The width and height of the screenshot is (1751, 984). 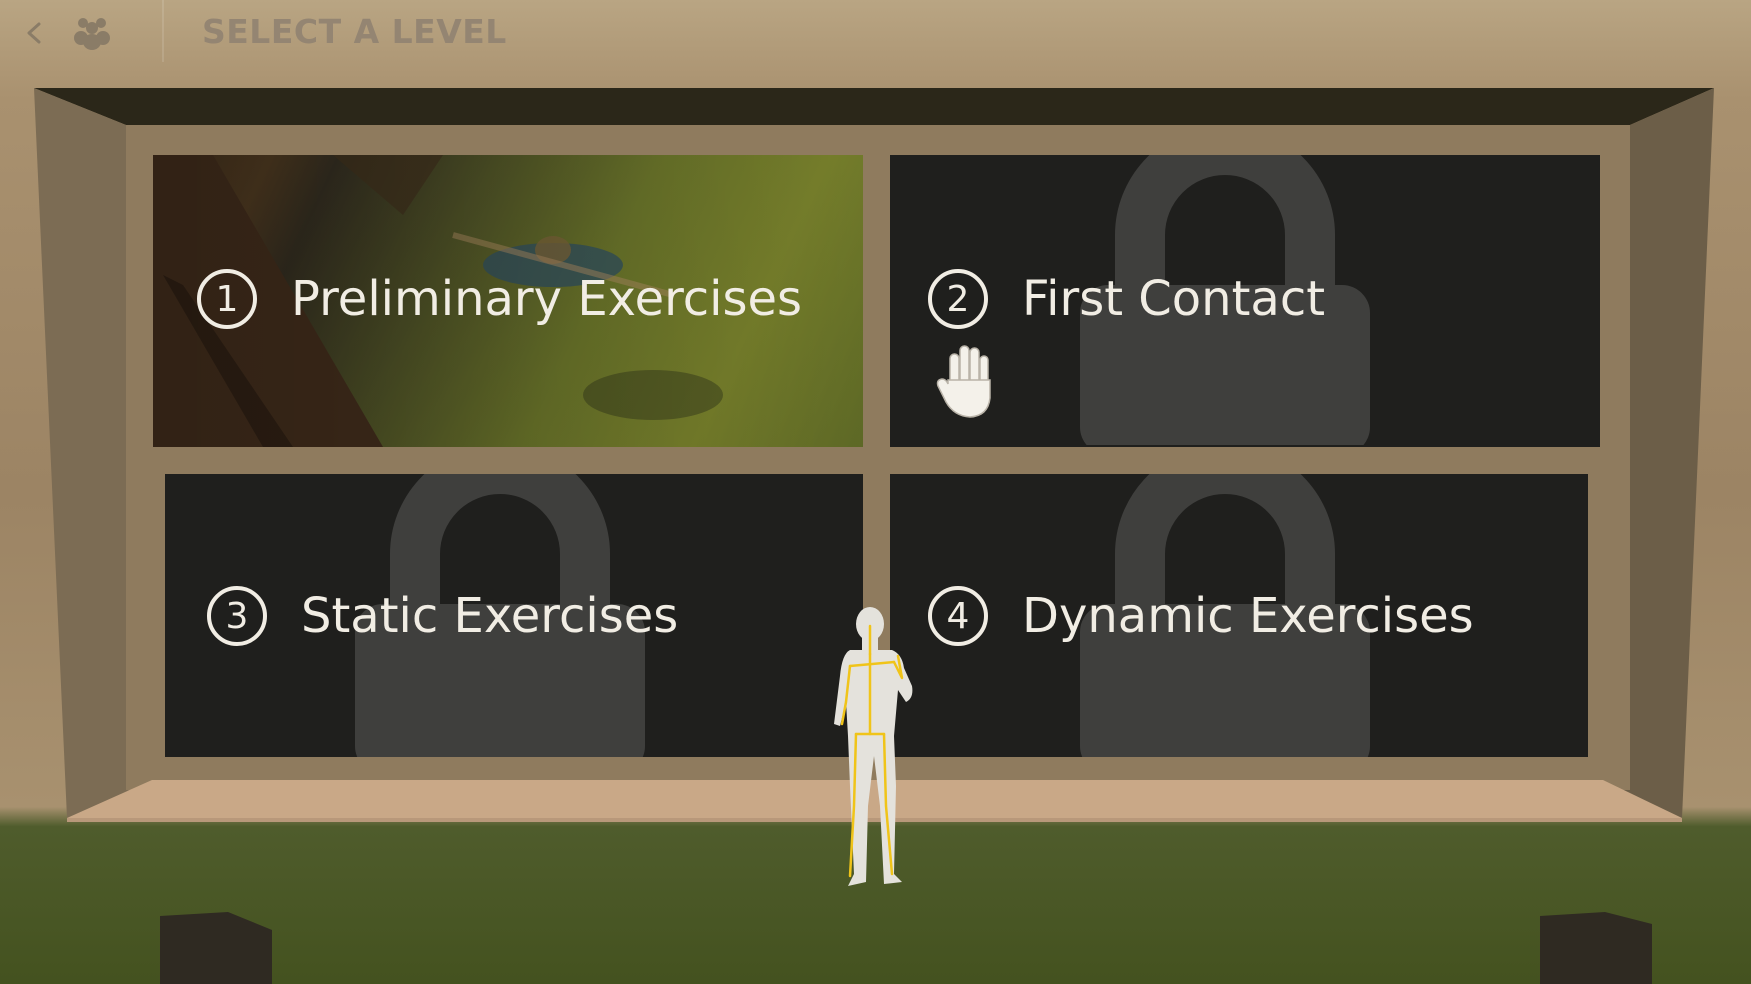 What do you see at coordinates (354, 31) in the screenshot?
I see `page-title: SELECT A LEVEL` at bounding box center [354, 31].